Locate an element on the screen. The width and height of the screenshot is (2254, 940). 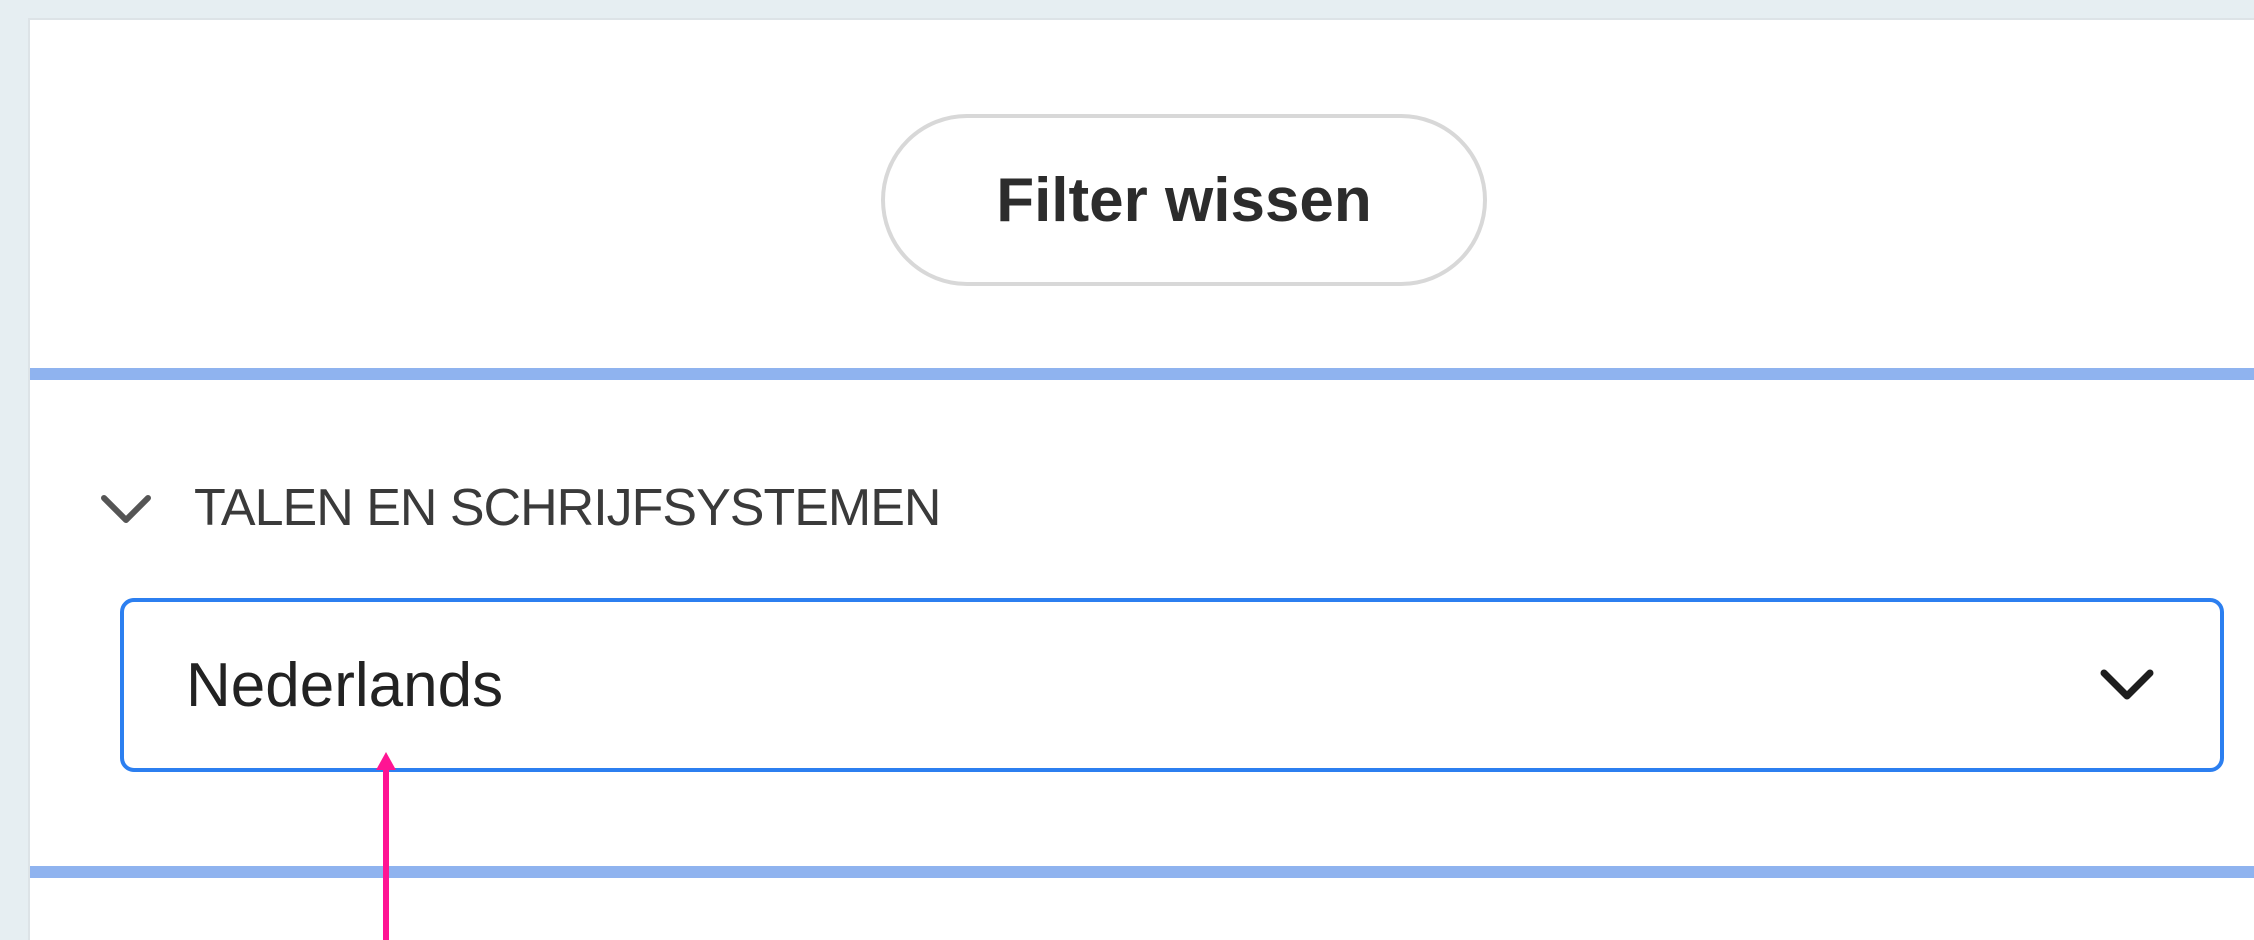
clear-filter-button: Filter wissen is located at coordinates (1184, 200).